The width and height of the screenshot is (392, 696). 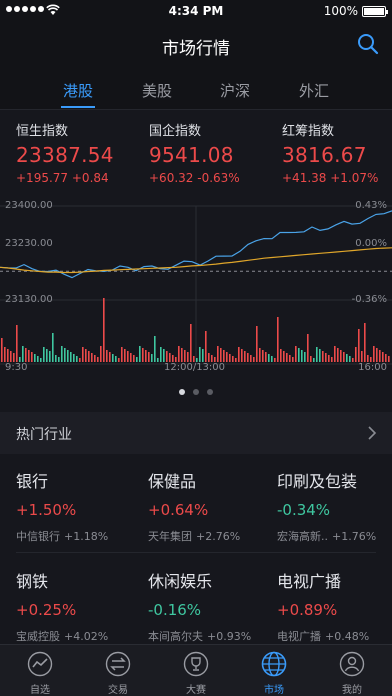 I want to click on industry-leader: 宏海高新.. +1.76%, so click(x=327, y=536).